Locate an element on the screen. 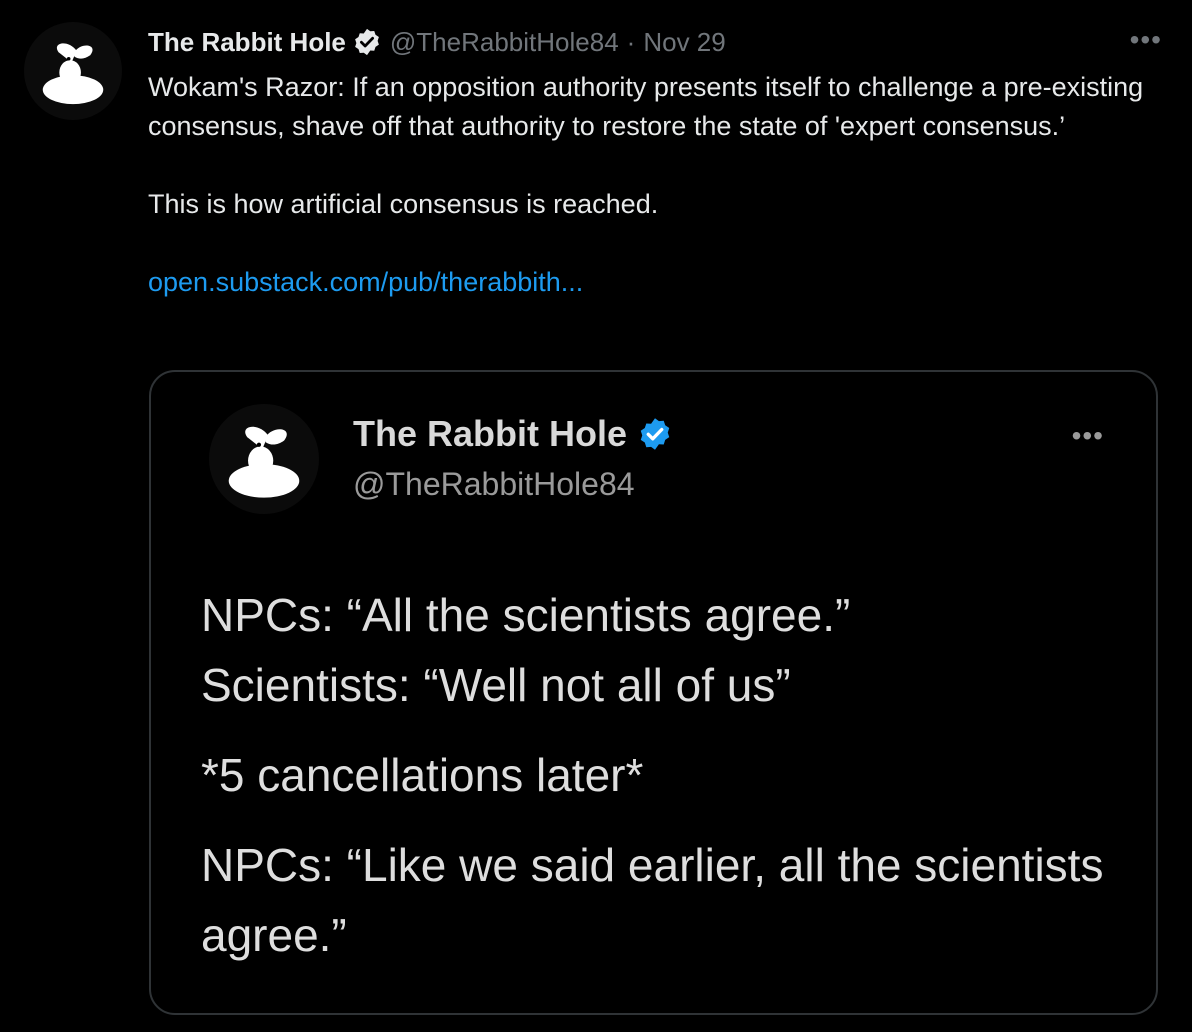  quoted-more-icon: ••• is located at coordinates (1087, 435).